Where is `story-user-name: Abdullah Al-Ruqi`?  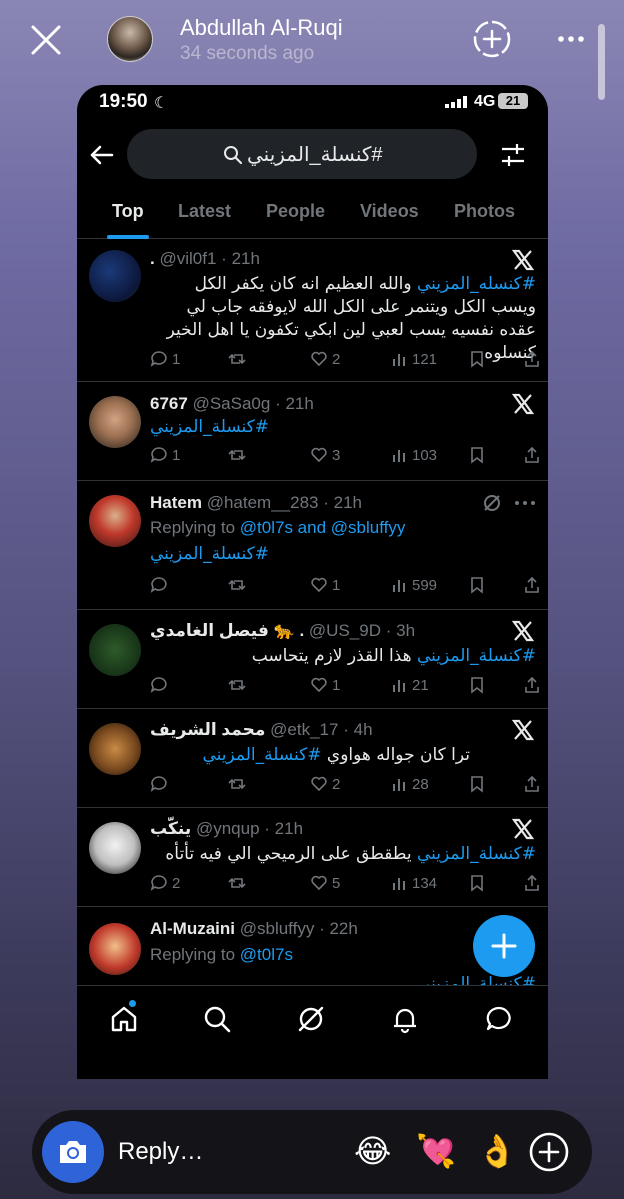
story-user-name: Abdullah Al-Ruqi is located at coordinates (261, 28).